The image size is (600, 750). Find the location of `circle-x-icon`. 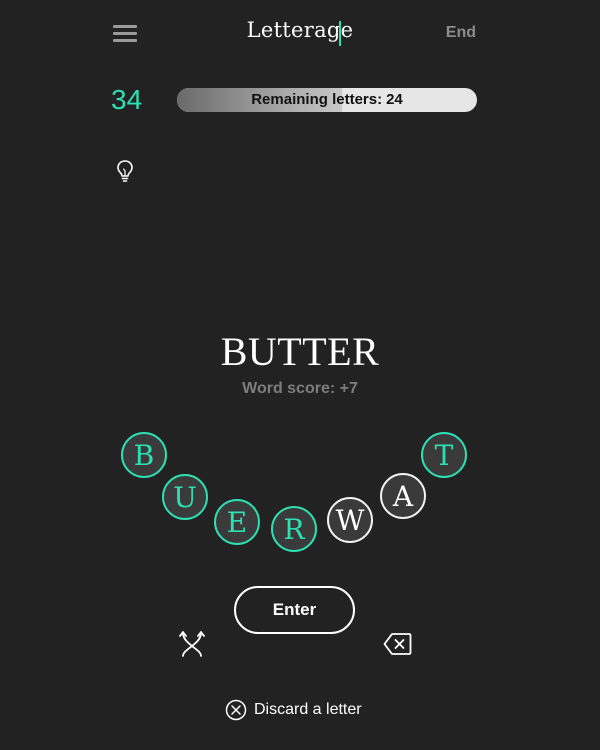

circle-x-icon is located at coordinates (236, 710).